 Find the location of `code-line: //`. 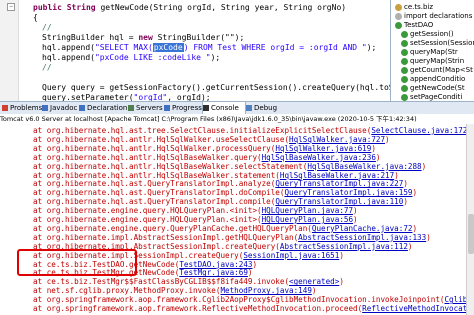

code-line: // is located at coordinates (47, 67).